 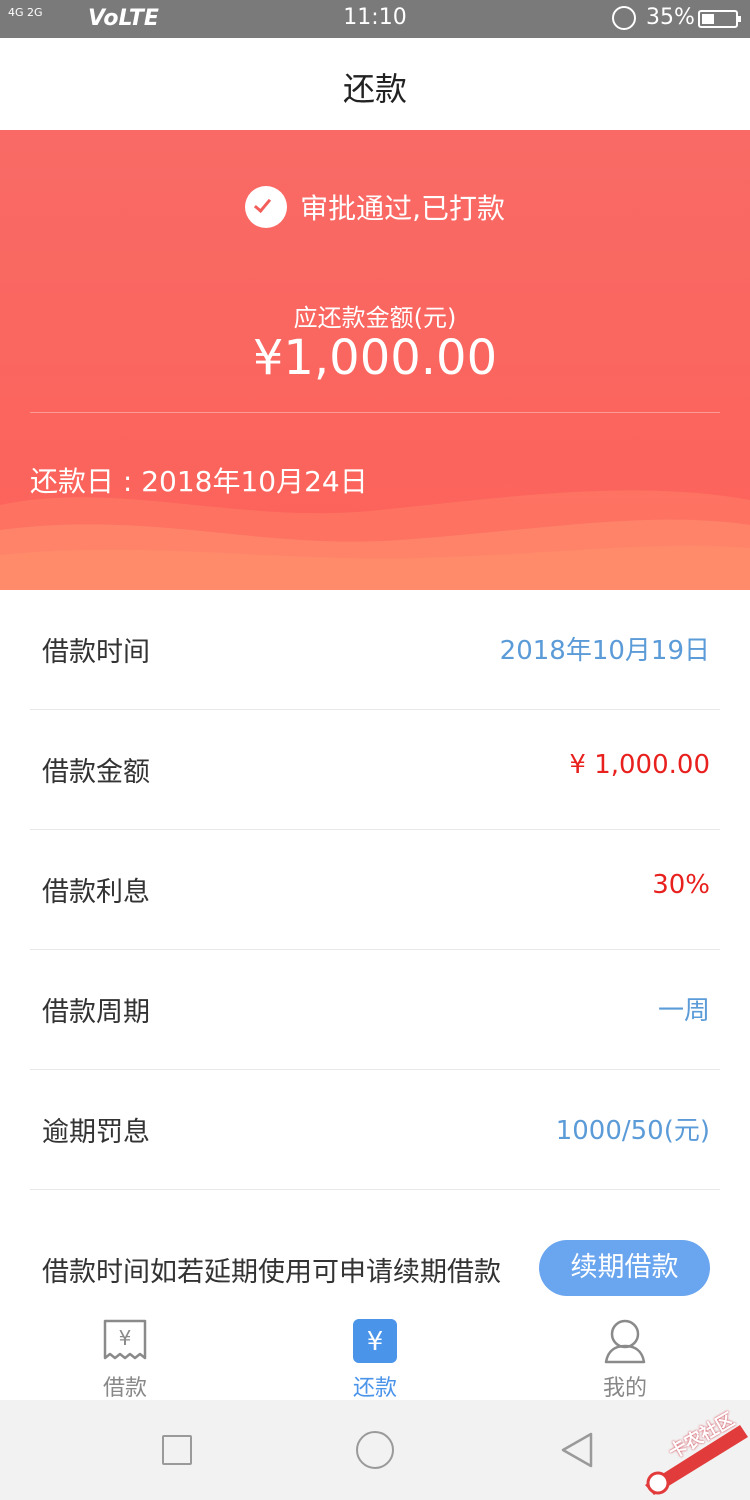 What do you see at coordinates (577, 1450) in the screenshot?
I see `back-icon` at bounding box center [577, 1450].